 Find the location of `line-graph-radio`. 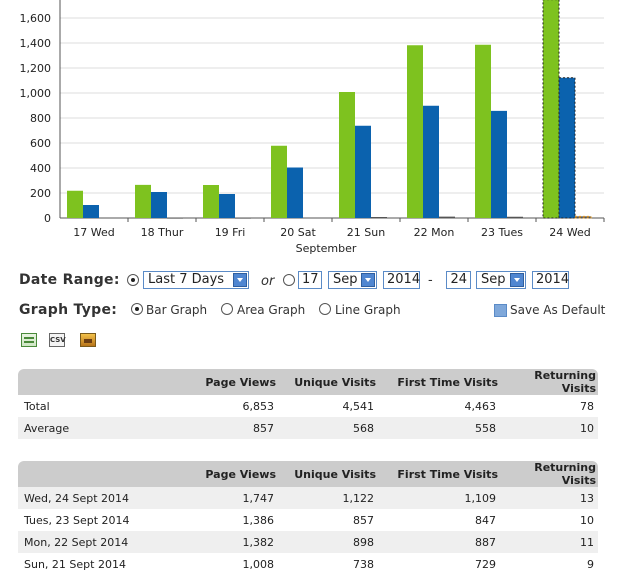

line-graph-radio is located at coordinates (325, 309).